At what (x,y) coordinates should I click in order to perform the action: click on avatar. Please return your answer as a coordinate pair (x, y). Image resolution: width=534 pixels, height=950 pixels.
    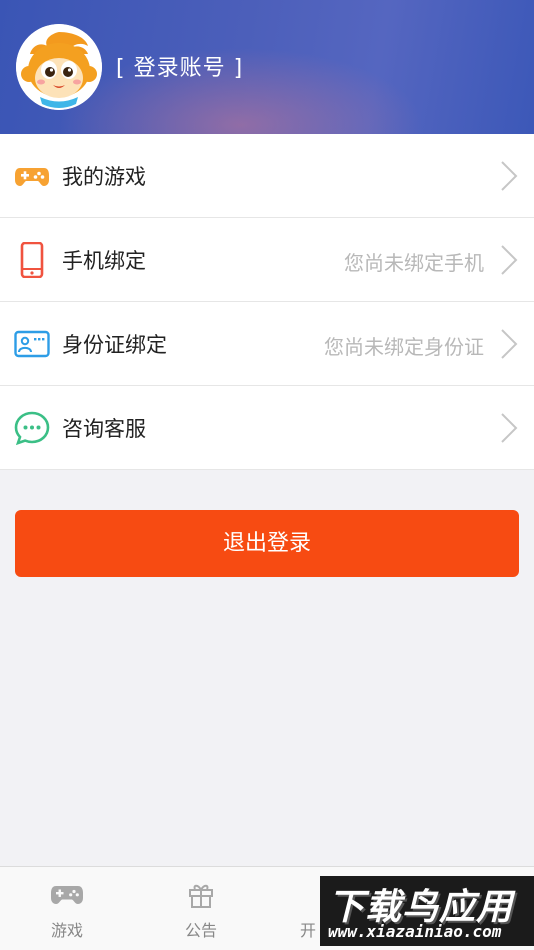
    Looking at the image, I should click on (59, 67).